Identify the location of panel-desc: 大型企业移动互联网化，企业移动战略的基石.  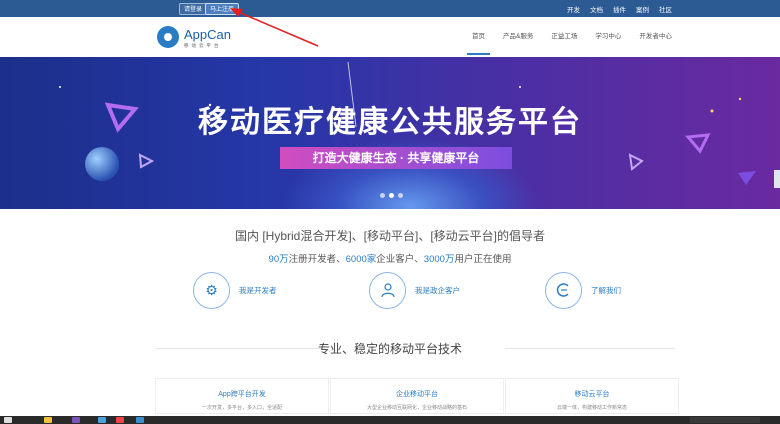
(416, 408).